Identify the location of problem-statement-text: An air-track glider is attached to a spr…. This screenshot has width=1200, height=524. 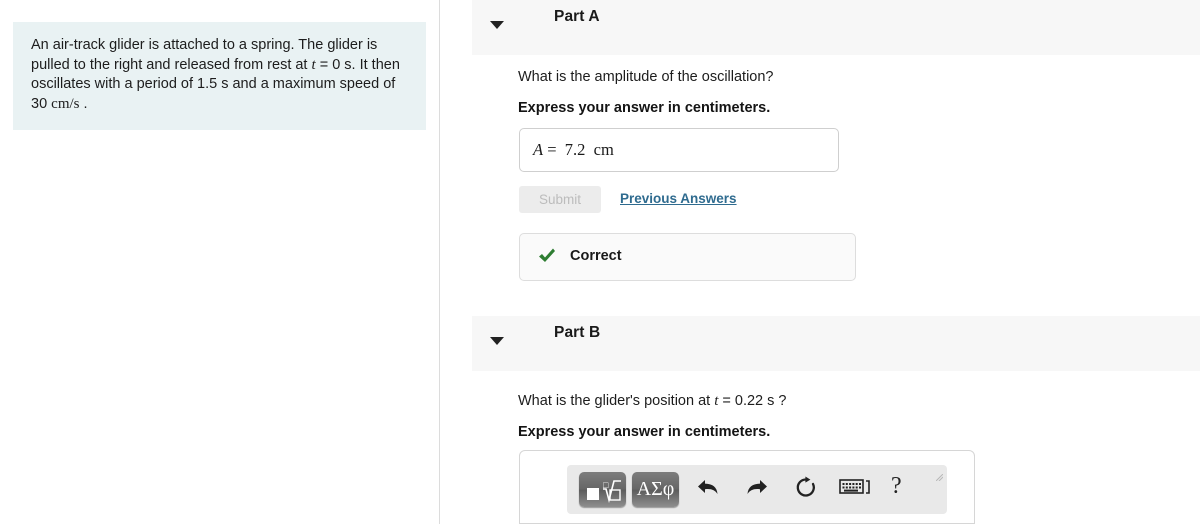
(219, 75).